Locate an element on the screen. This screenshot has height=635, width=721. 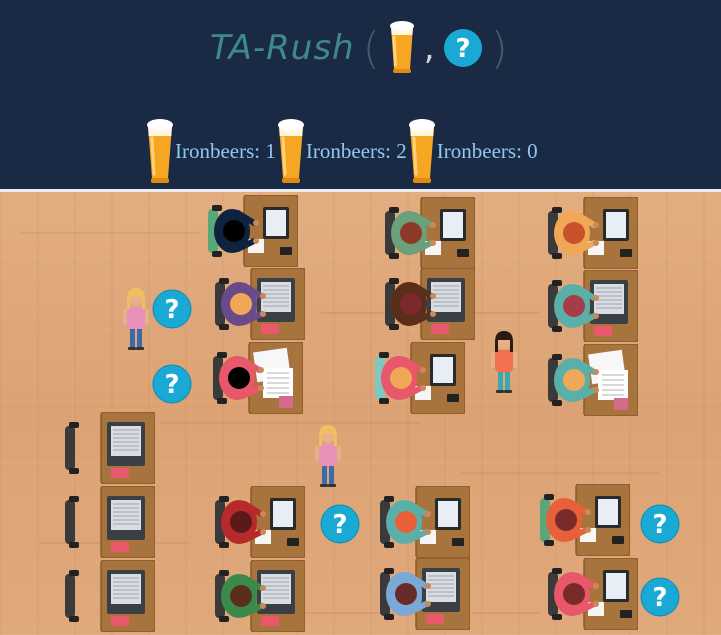
title-paren-close: ) is located at coordinates (499, 48).